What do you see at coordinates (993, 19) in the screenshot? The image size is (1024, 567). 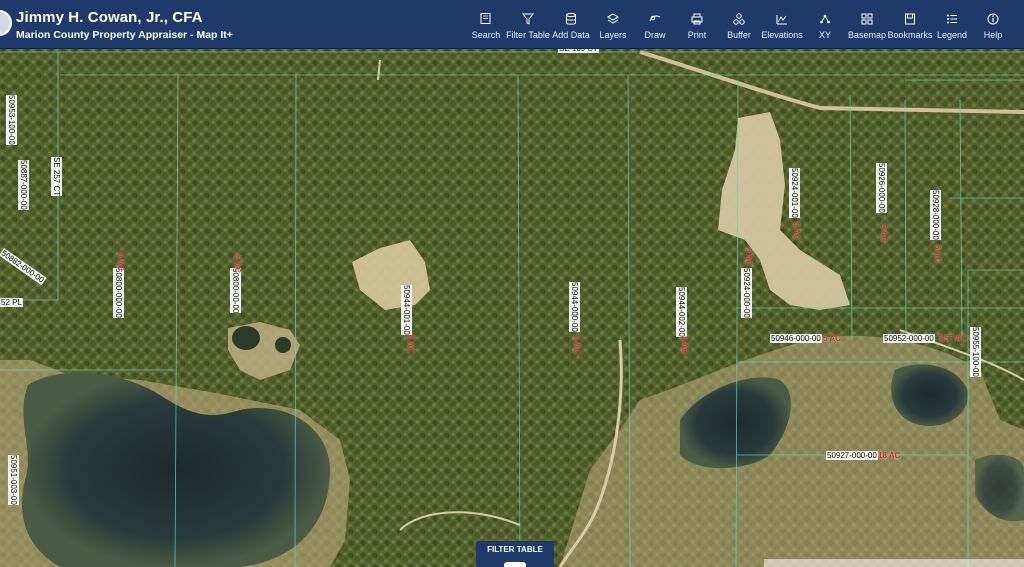 I see `help-icon` at bounding box center [993, 19].